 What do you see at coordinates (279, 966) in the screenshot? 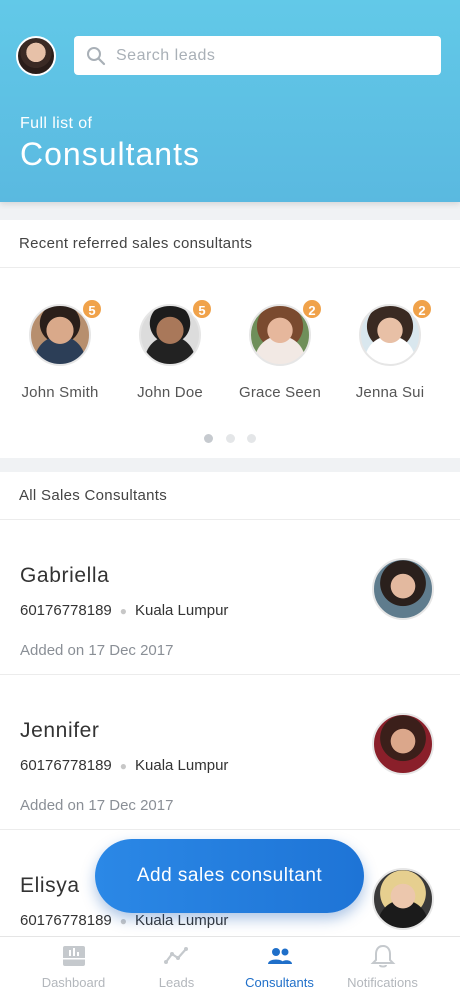
I see `tab-consultants: Consultants` at bounding box center [279, 966].